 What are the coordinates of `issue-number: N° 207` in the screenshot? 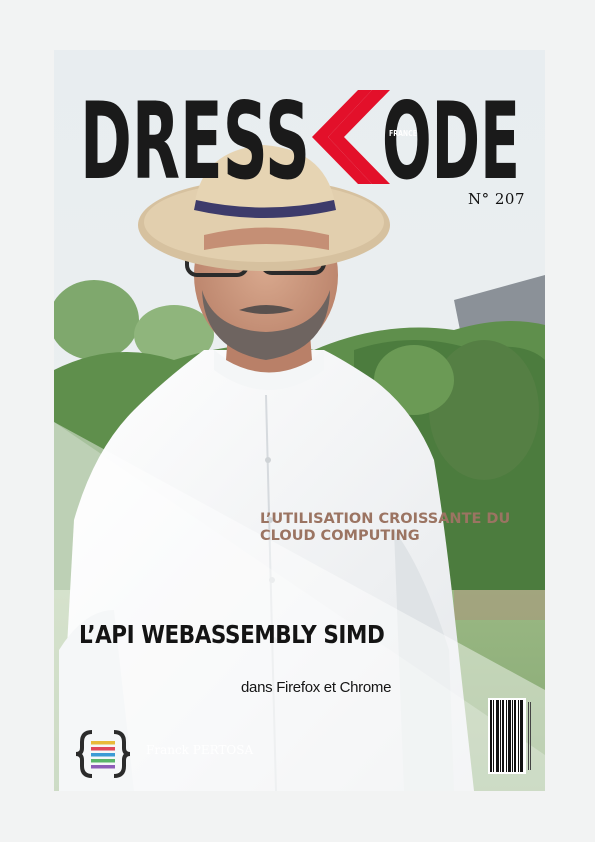 It's located at (497, 199).